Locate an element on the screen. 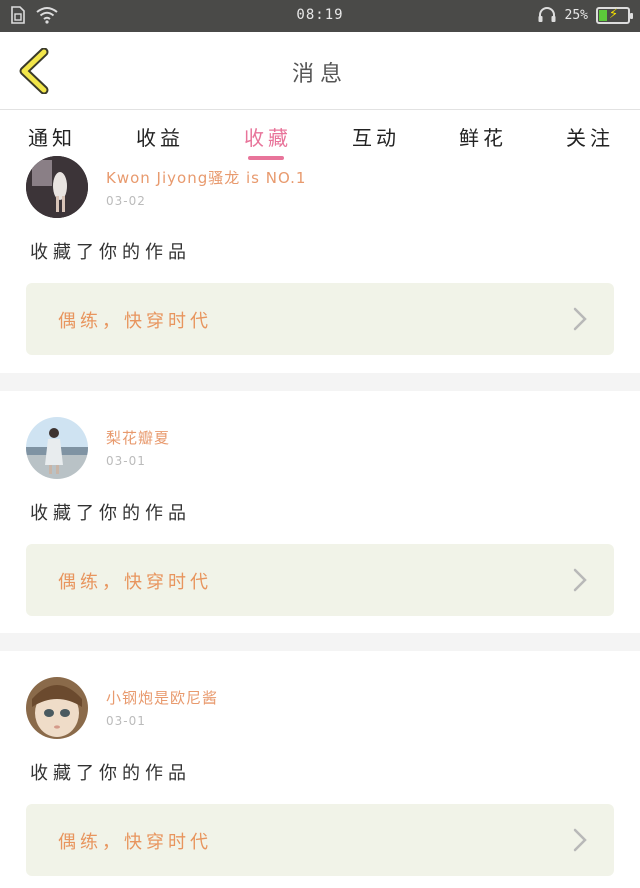 The width and height of the screenshot is (640, 888). username: 小钢炮是欧尼酱 is located at coordinates (162, 697).